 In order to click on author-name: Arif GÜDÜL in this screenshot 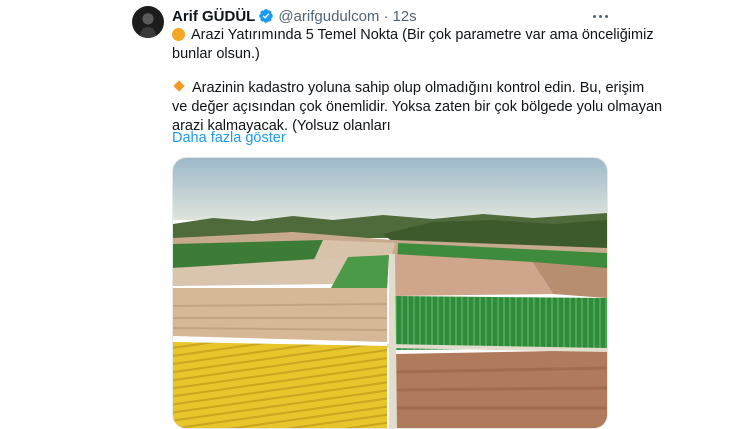, I will do `click(213, 16)`.